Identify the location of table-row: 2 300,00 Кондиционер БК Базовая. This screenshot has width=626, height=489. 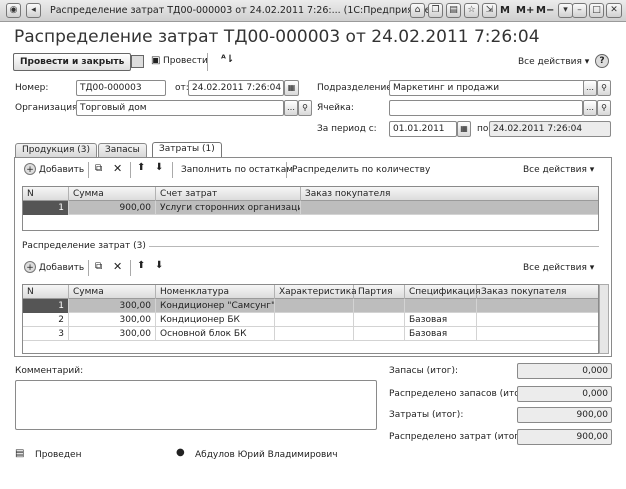
(310, 320).